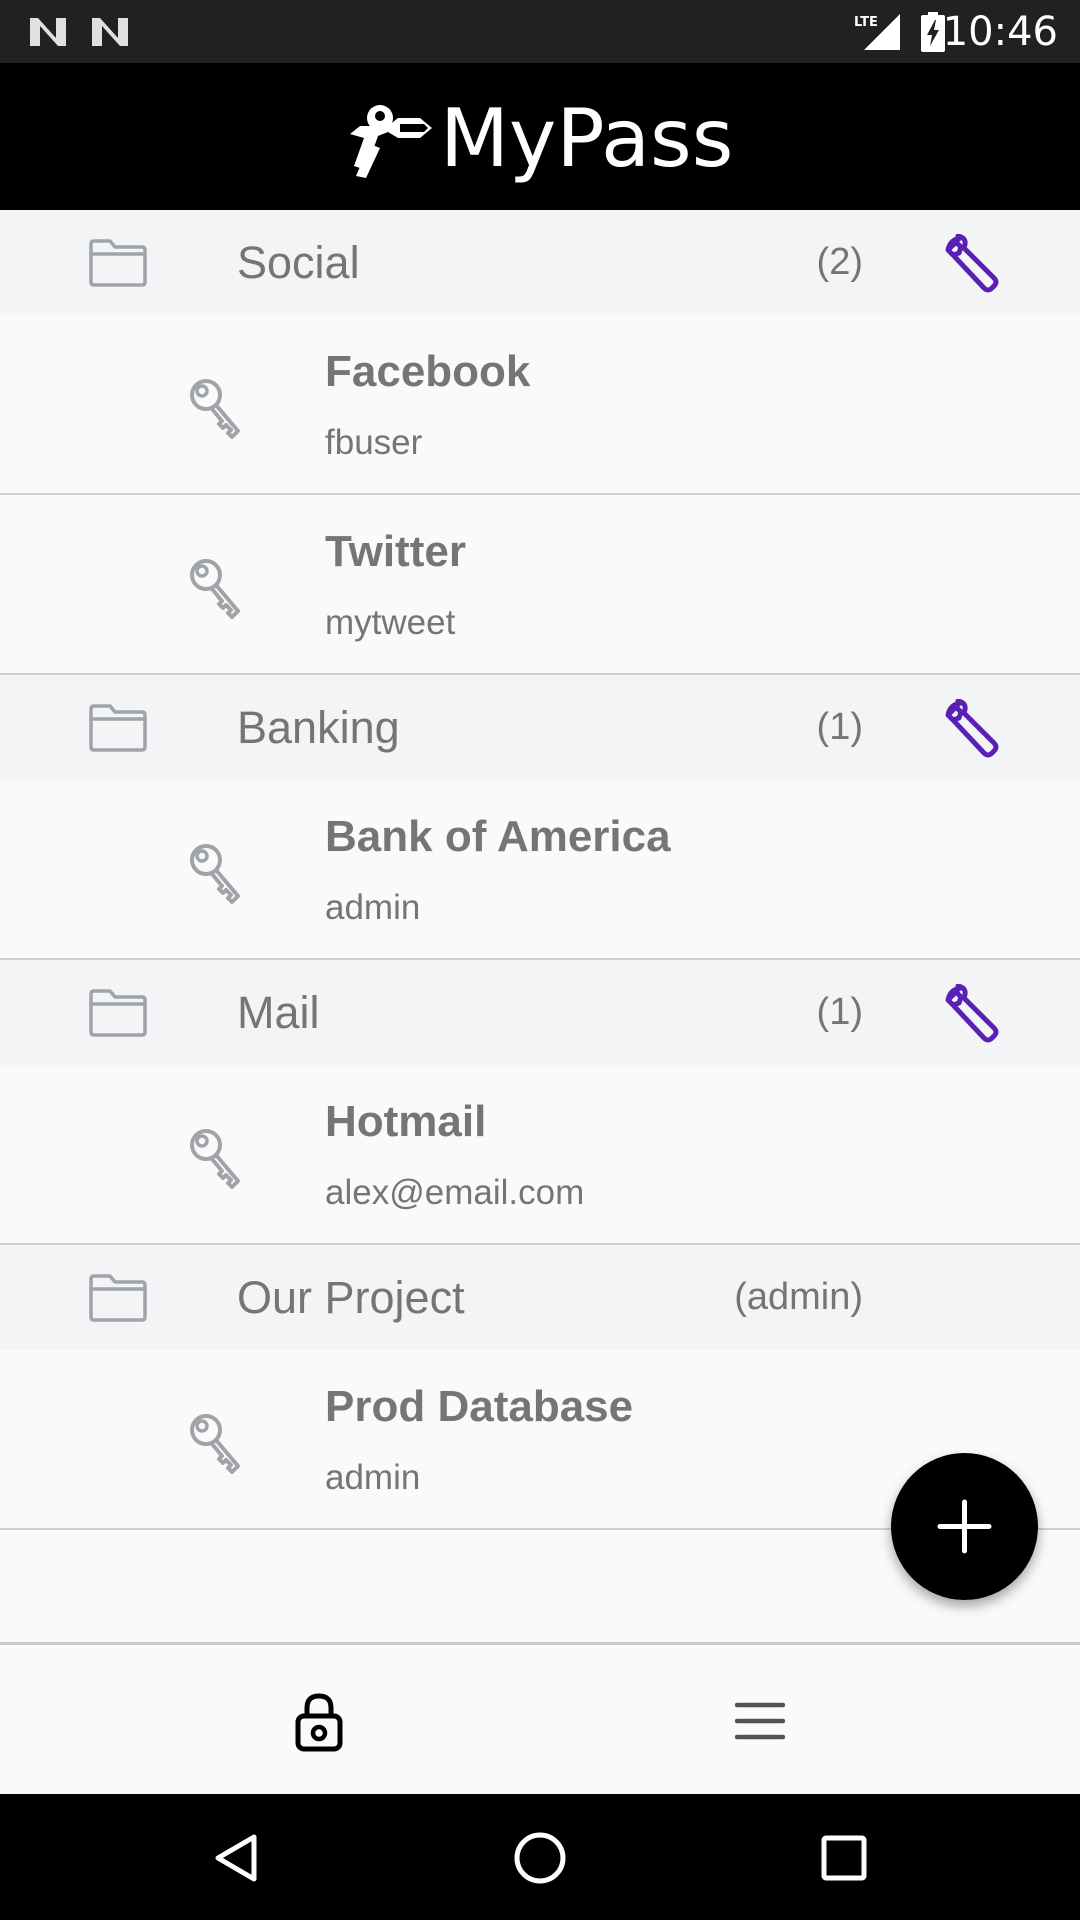  Describe the element at coordinates (798, 1297) in the screenshot. I see `group-count: (admin)` at that location.